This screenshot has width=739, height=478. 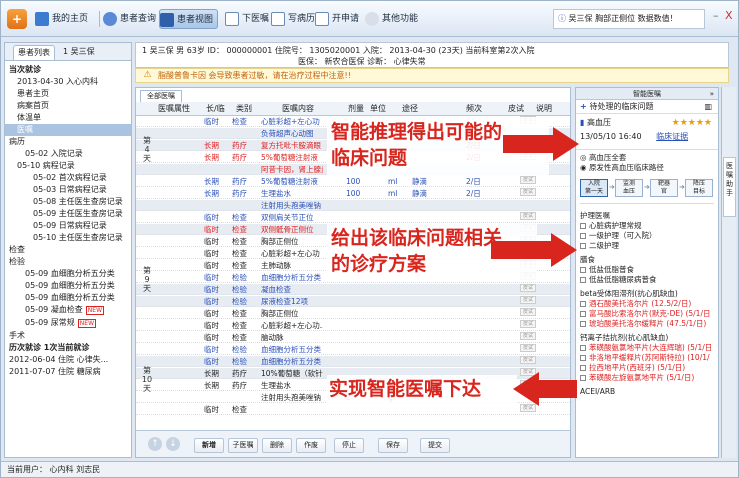 What do you see at coordinates (68, 348) in the screenshot?
I see `tree-item: 历次就诊 1次当前就诊` at bounding box center [68, 348].